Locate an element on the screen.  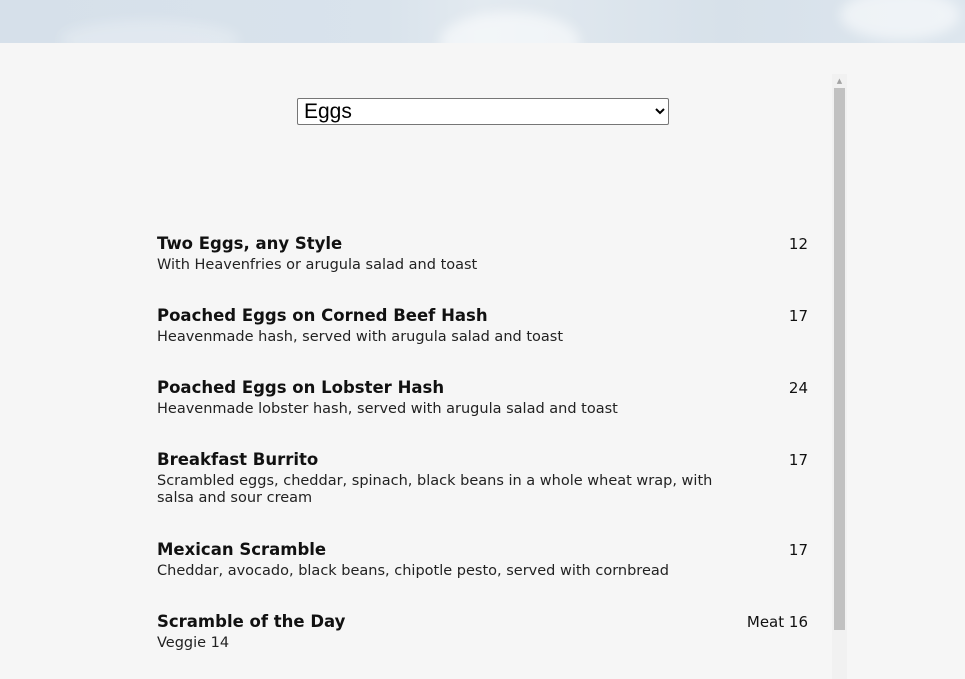
header-sky-banner is located at coordinates (482, 21).